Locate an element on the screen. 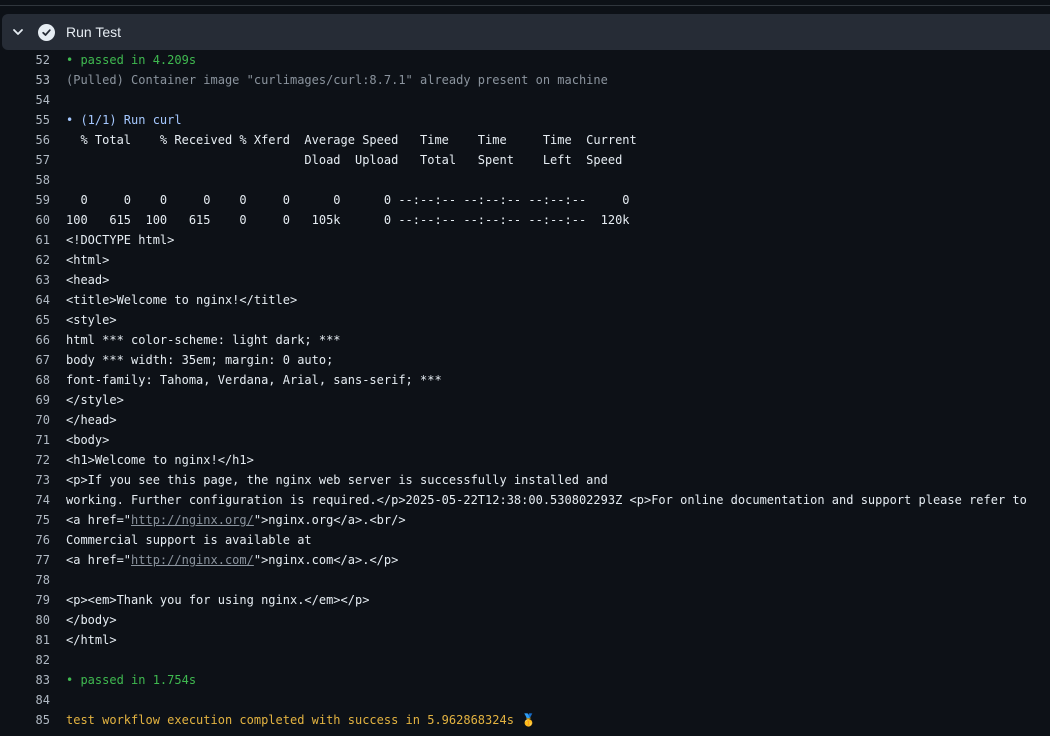 The width and height of the screenshot is (1050, 736). line-text: • passed in 4.209s is located at coordinates (131, 60).